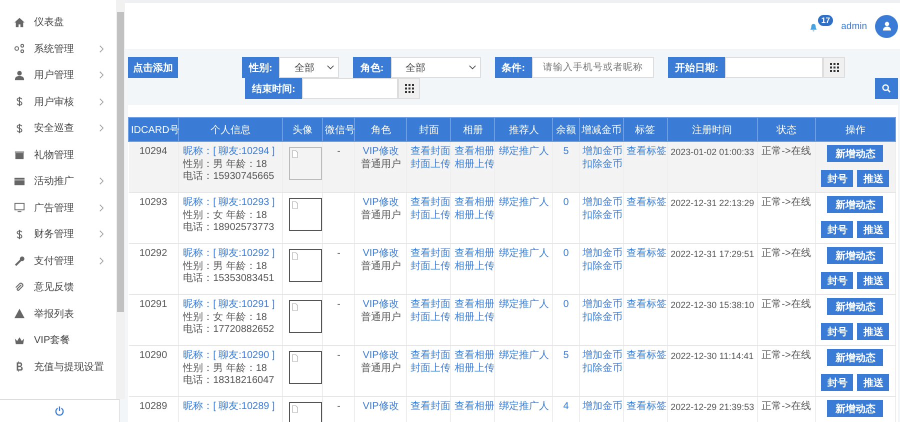  What do you see at coordinates (231, 203) in the screenshot?
I see `nickname-link: 昵称：[ 聊友:10293 ]` at bounding box center [231, 203].